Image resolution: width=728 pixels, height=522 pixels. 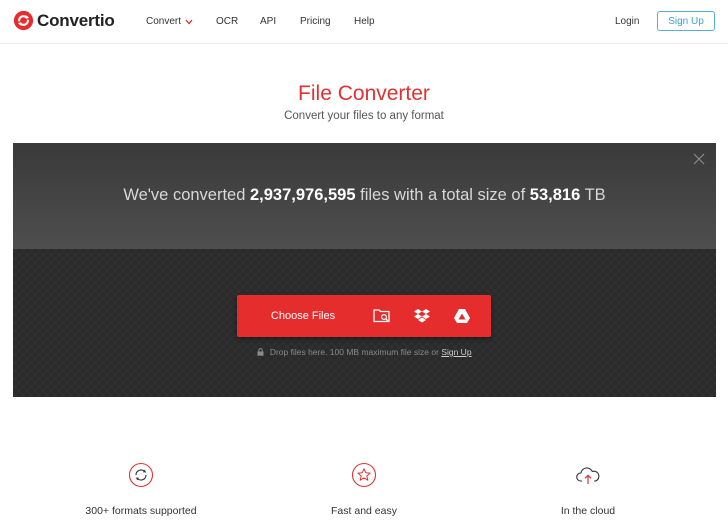 I want to click on stats-files-count: 2,937,976,595, so click(x=303, y=195).